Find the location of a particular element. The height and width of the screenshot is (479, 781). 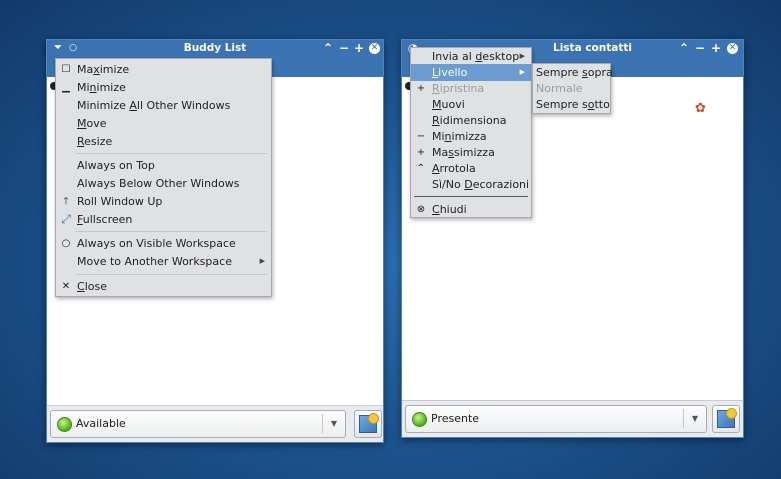

status-label: Available is located at coordinates (101, 423).